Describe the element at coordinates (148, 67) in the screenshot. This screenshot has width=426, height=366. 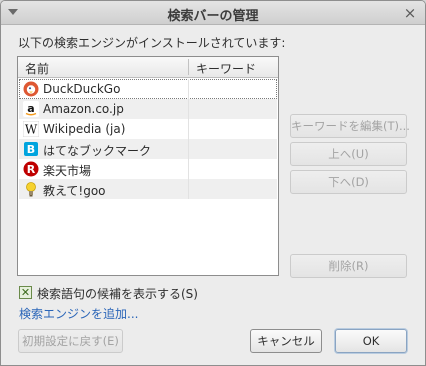
I see `list-header: 名前 キーワード` at that location.